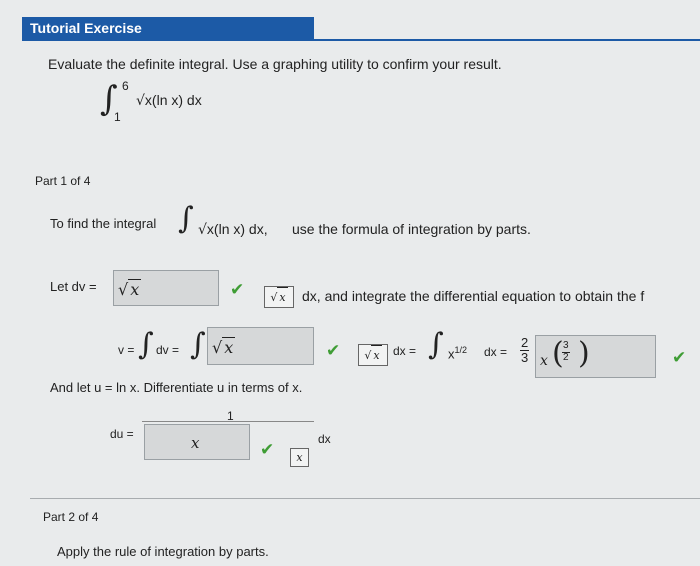  I want to click on part-separator, so click(365, 498).